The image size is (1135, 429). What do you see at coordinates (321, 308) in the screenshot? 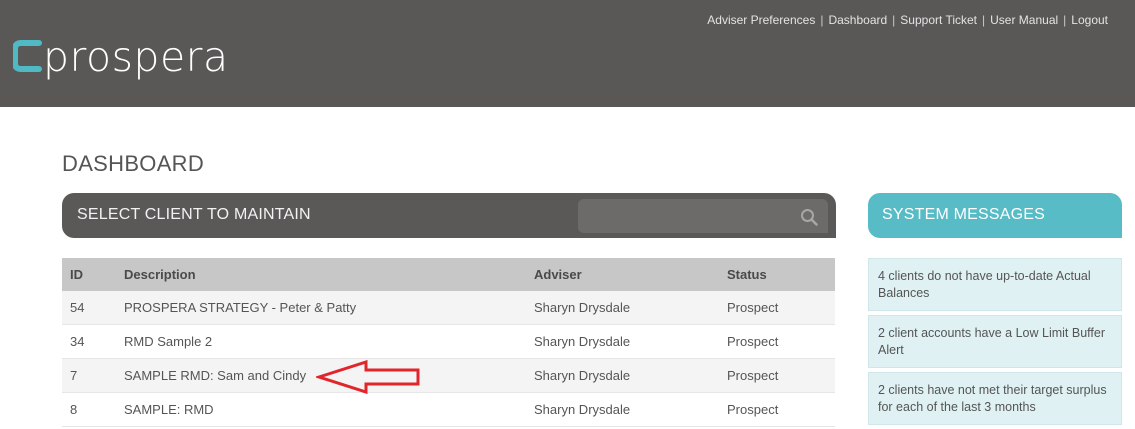
I see `cell-description: PROSPERA STRATEGY - Peter & Patty` at bounding box center [321, 308].